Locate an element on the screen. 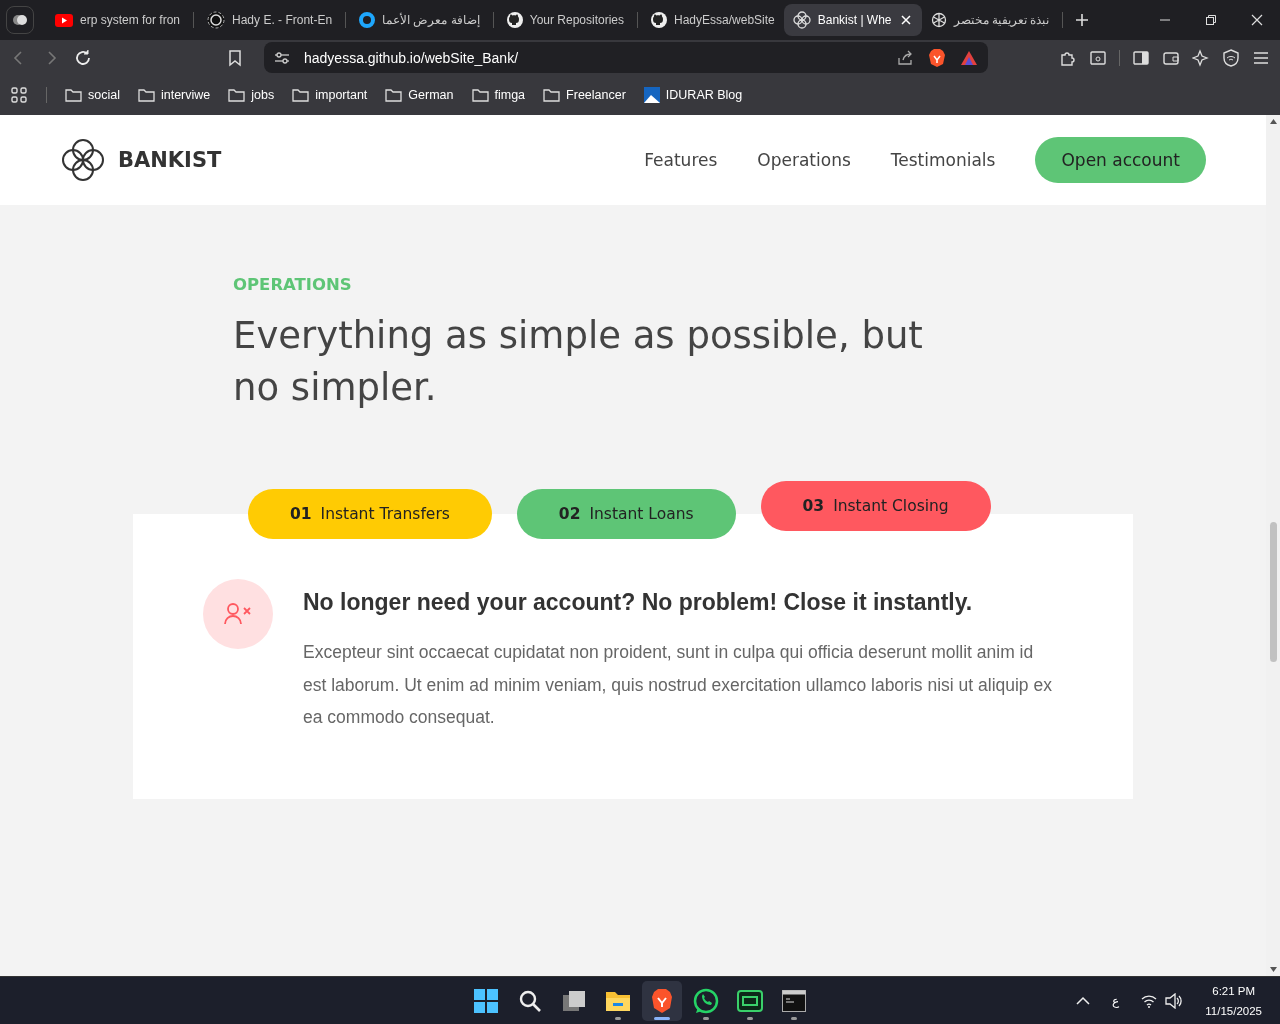  sparkle-icon is located at coordinates (1201, 57).